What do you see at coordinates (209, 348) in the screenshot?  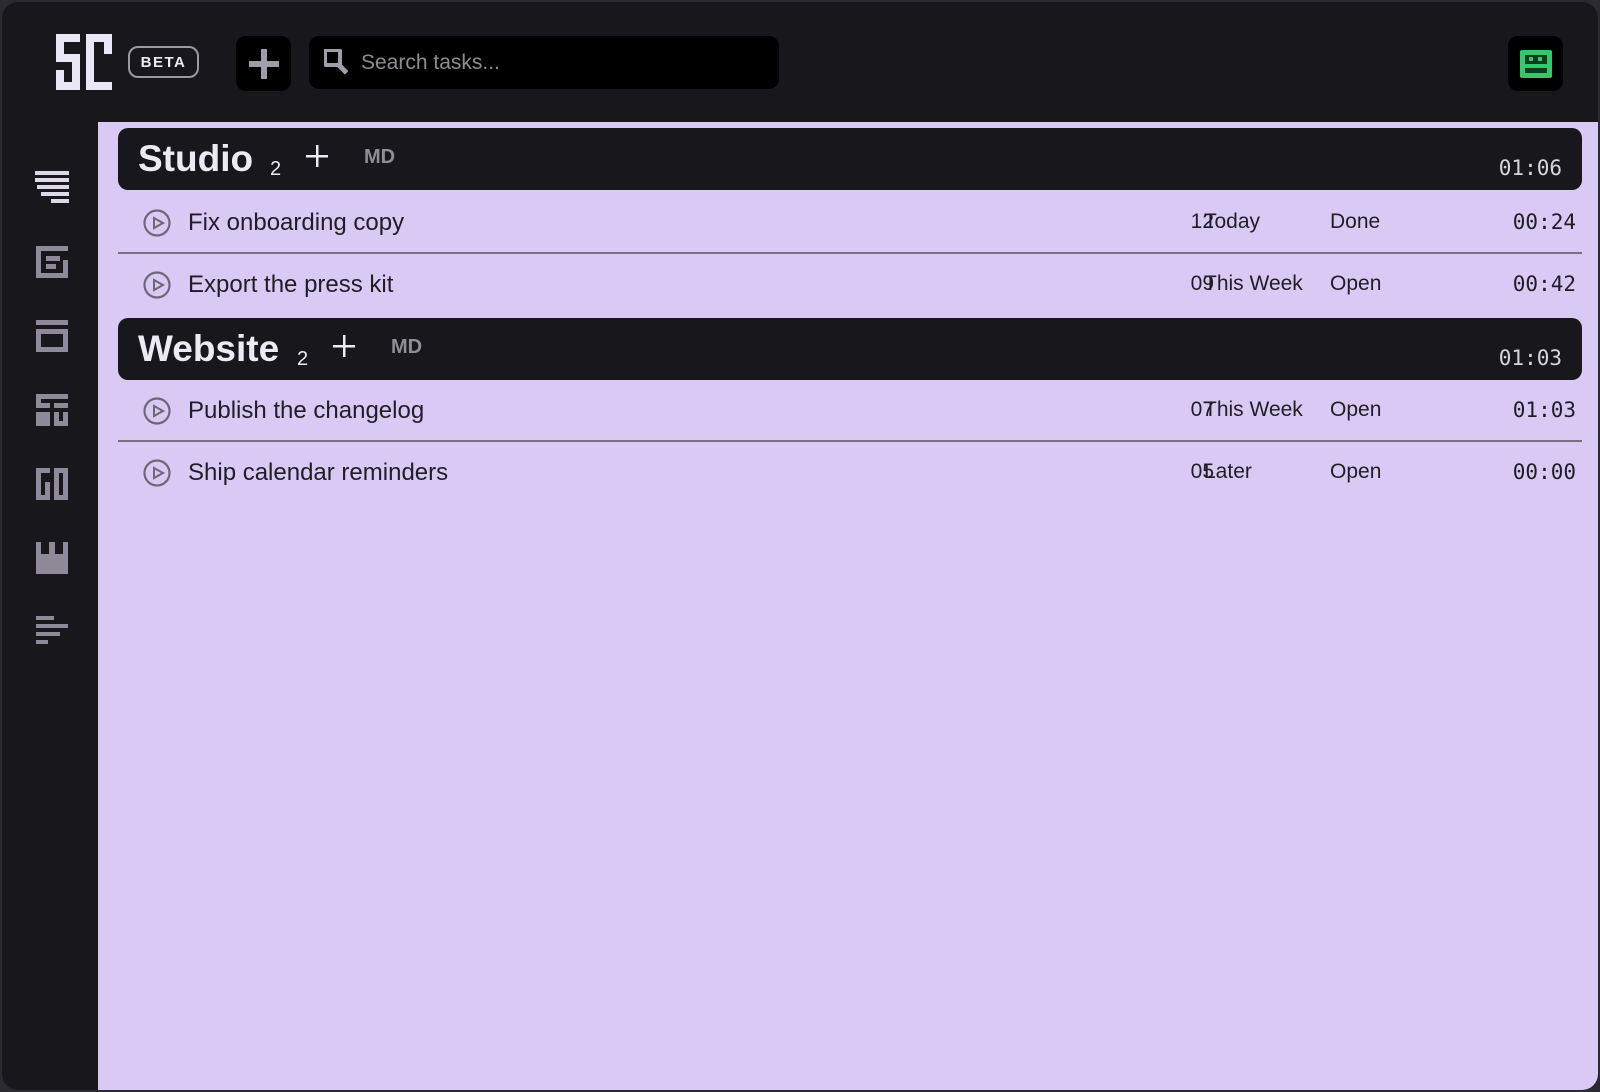 I see `group-title: Website` at bounding box center [209, 348].